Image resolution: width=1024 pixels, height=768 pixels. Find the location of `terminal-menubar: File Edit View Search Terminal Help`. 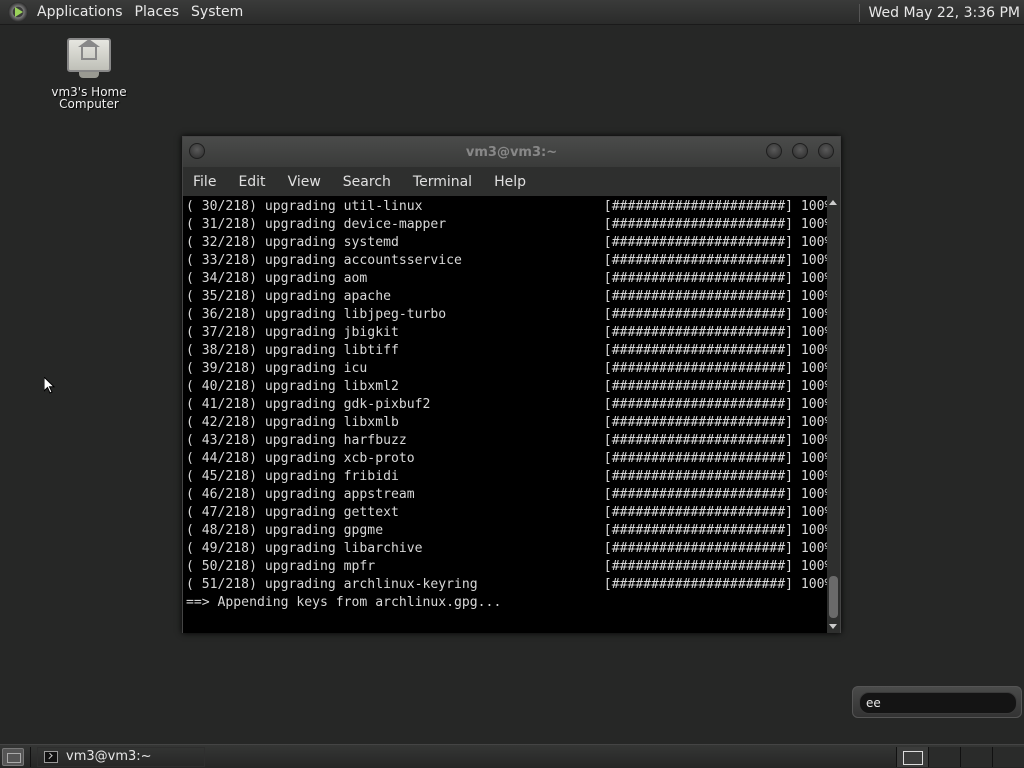

terminal-menubar: File Edit View Search Terminal Help is located at coordinates (511, 181).